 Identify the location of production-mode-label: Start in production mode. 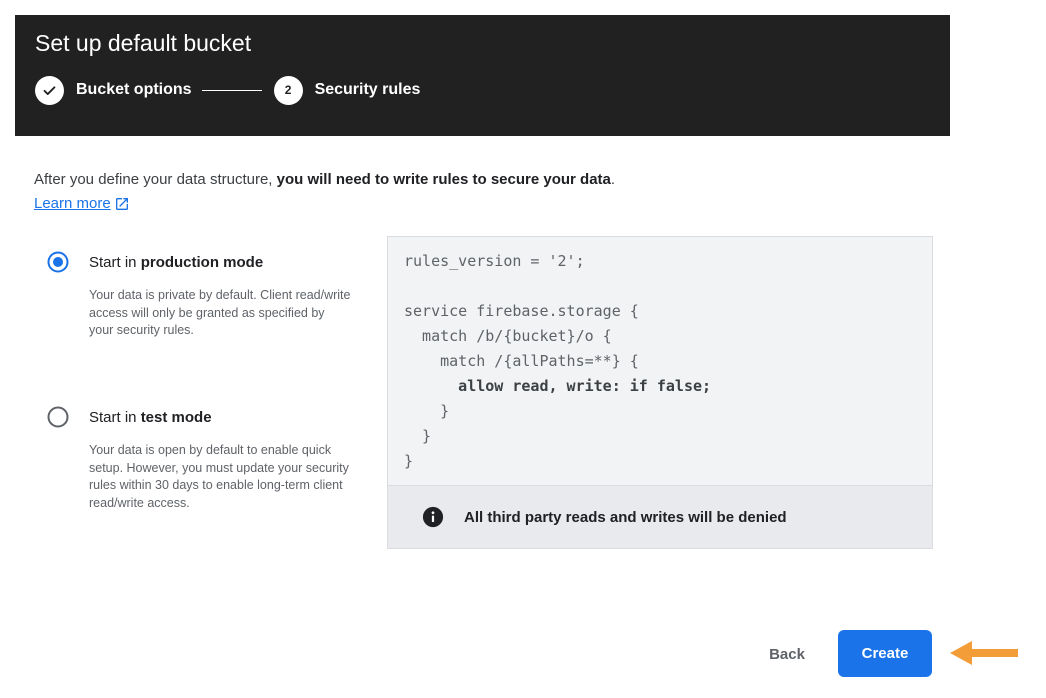
(176, 262).